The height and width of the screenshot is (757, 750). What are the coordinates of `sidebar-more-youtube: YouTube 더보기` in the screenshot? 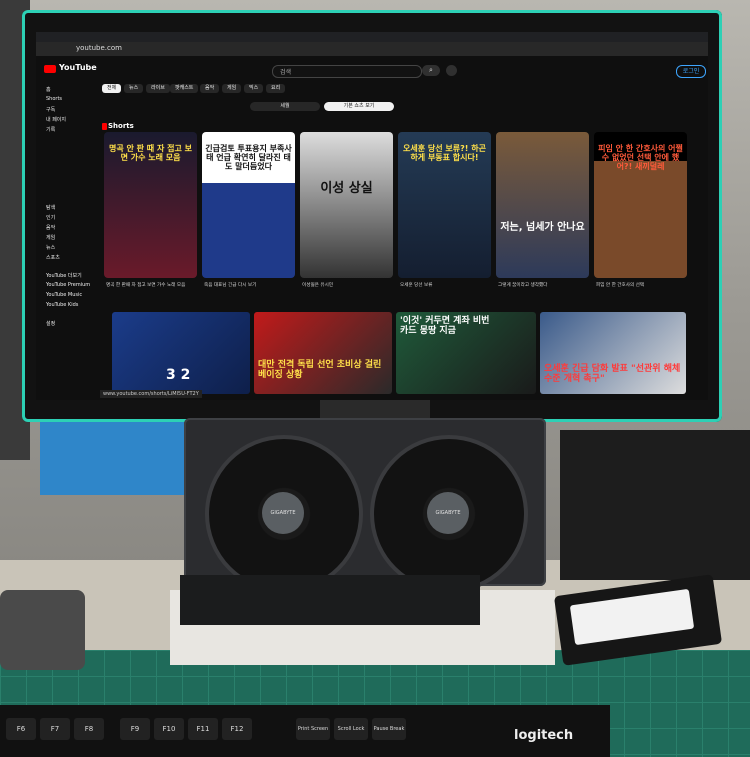 It's located at (64, 275).